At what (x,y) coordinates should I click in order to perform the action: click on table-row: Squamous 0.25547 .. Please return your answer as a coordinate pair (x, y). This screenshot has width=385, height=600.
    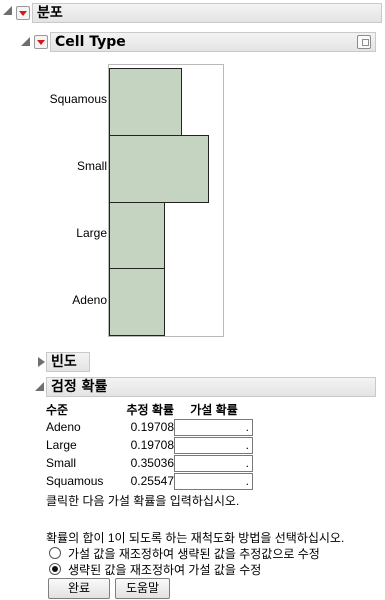
    Looking at the image, I should click on (150, 481).